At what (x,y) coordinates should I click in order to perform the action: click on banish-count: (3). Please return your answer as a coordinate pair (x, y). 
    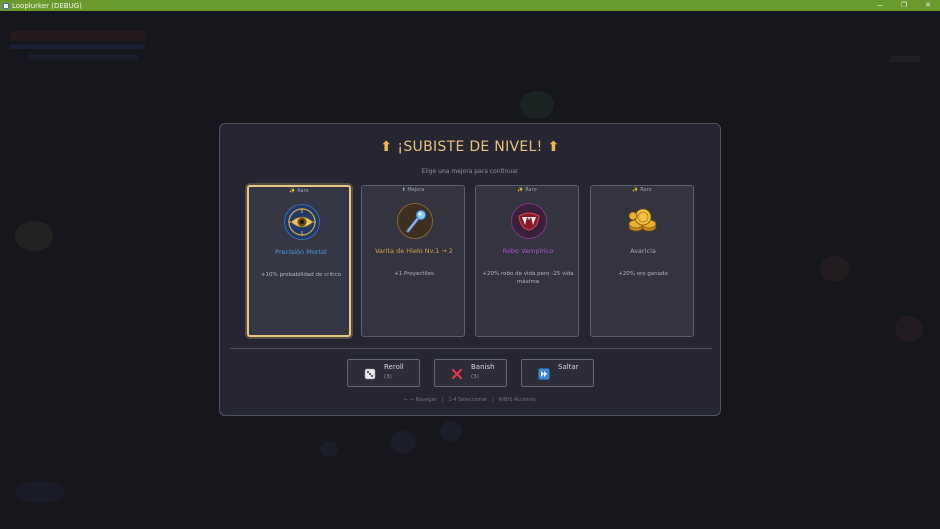
    Looking at the image, I should click on (475, 377).